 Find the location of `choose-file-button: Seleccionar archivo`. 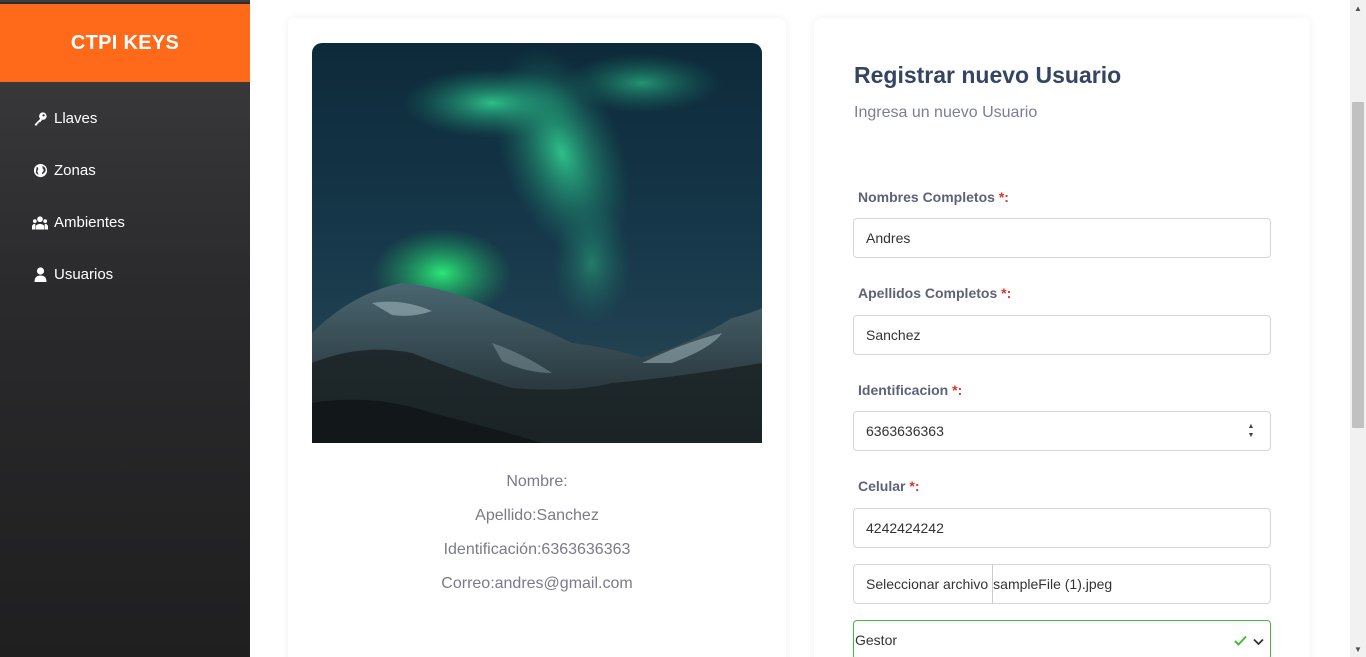

choose-file-button: Seleccionar archivo is located at coordinates (924, 584).